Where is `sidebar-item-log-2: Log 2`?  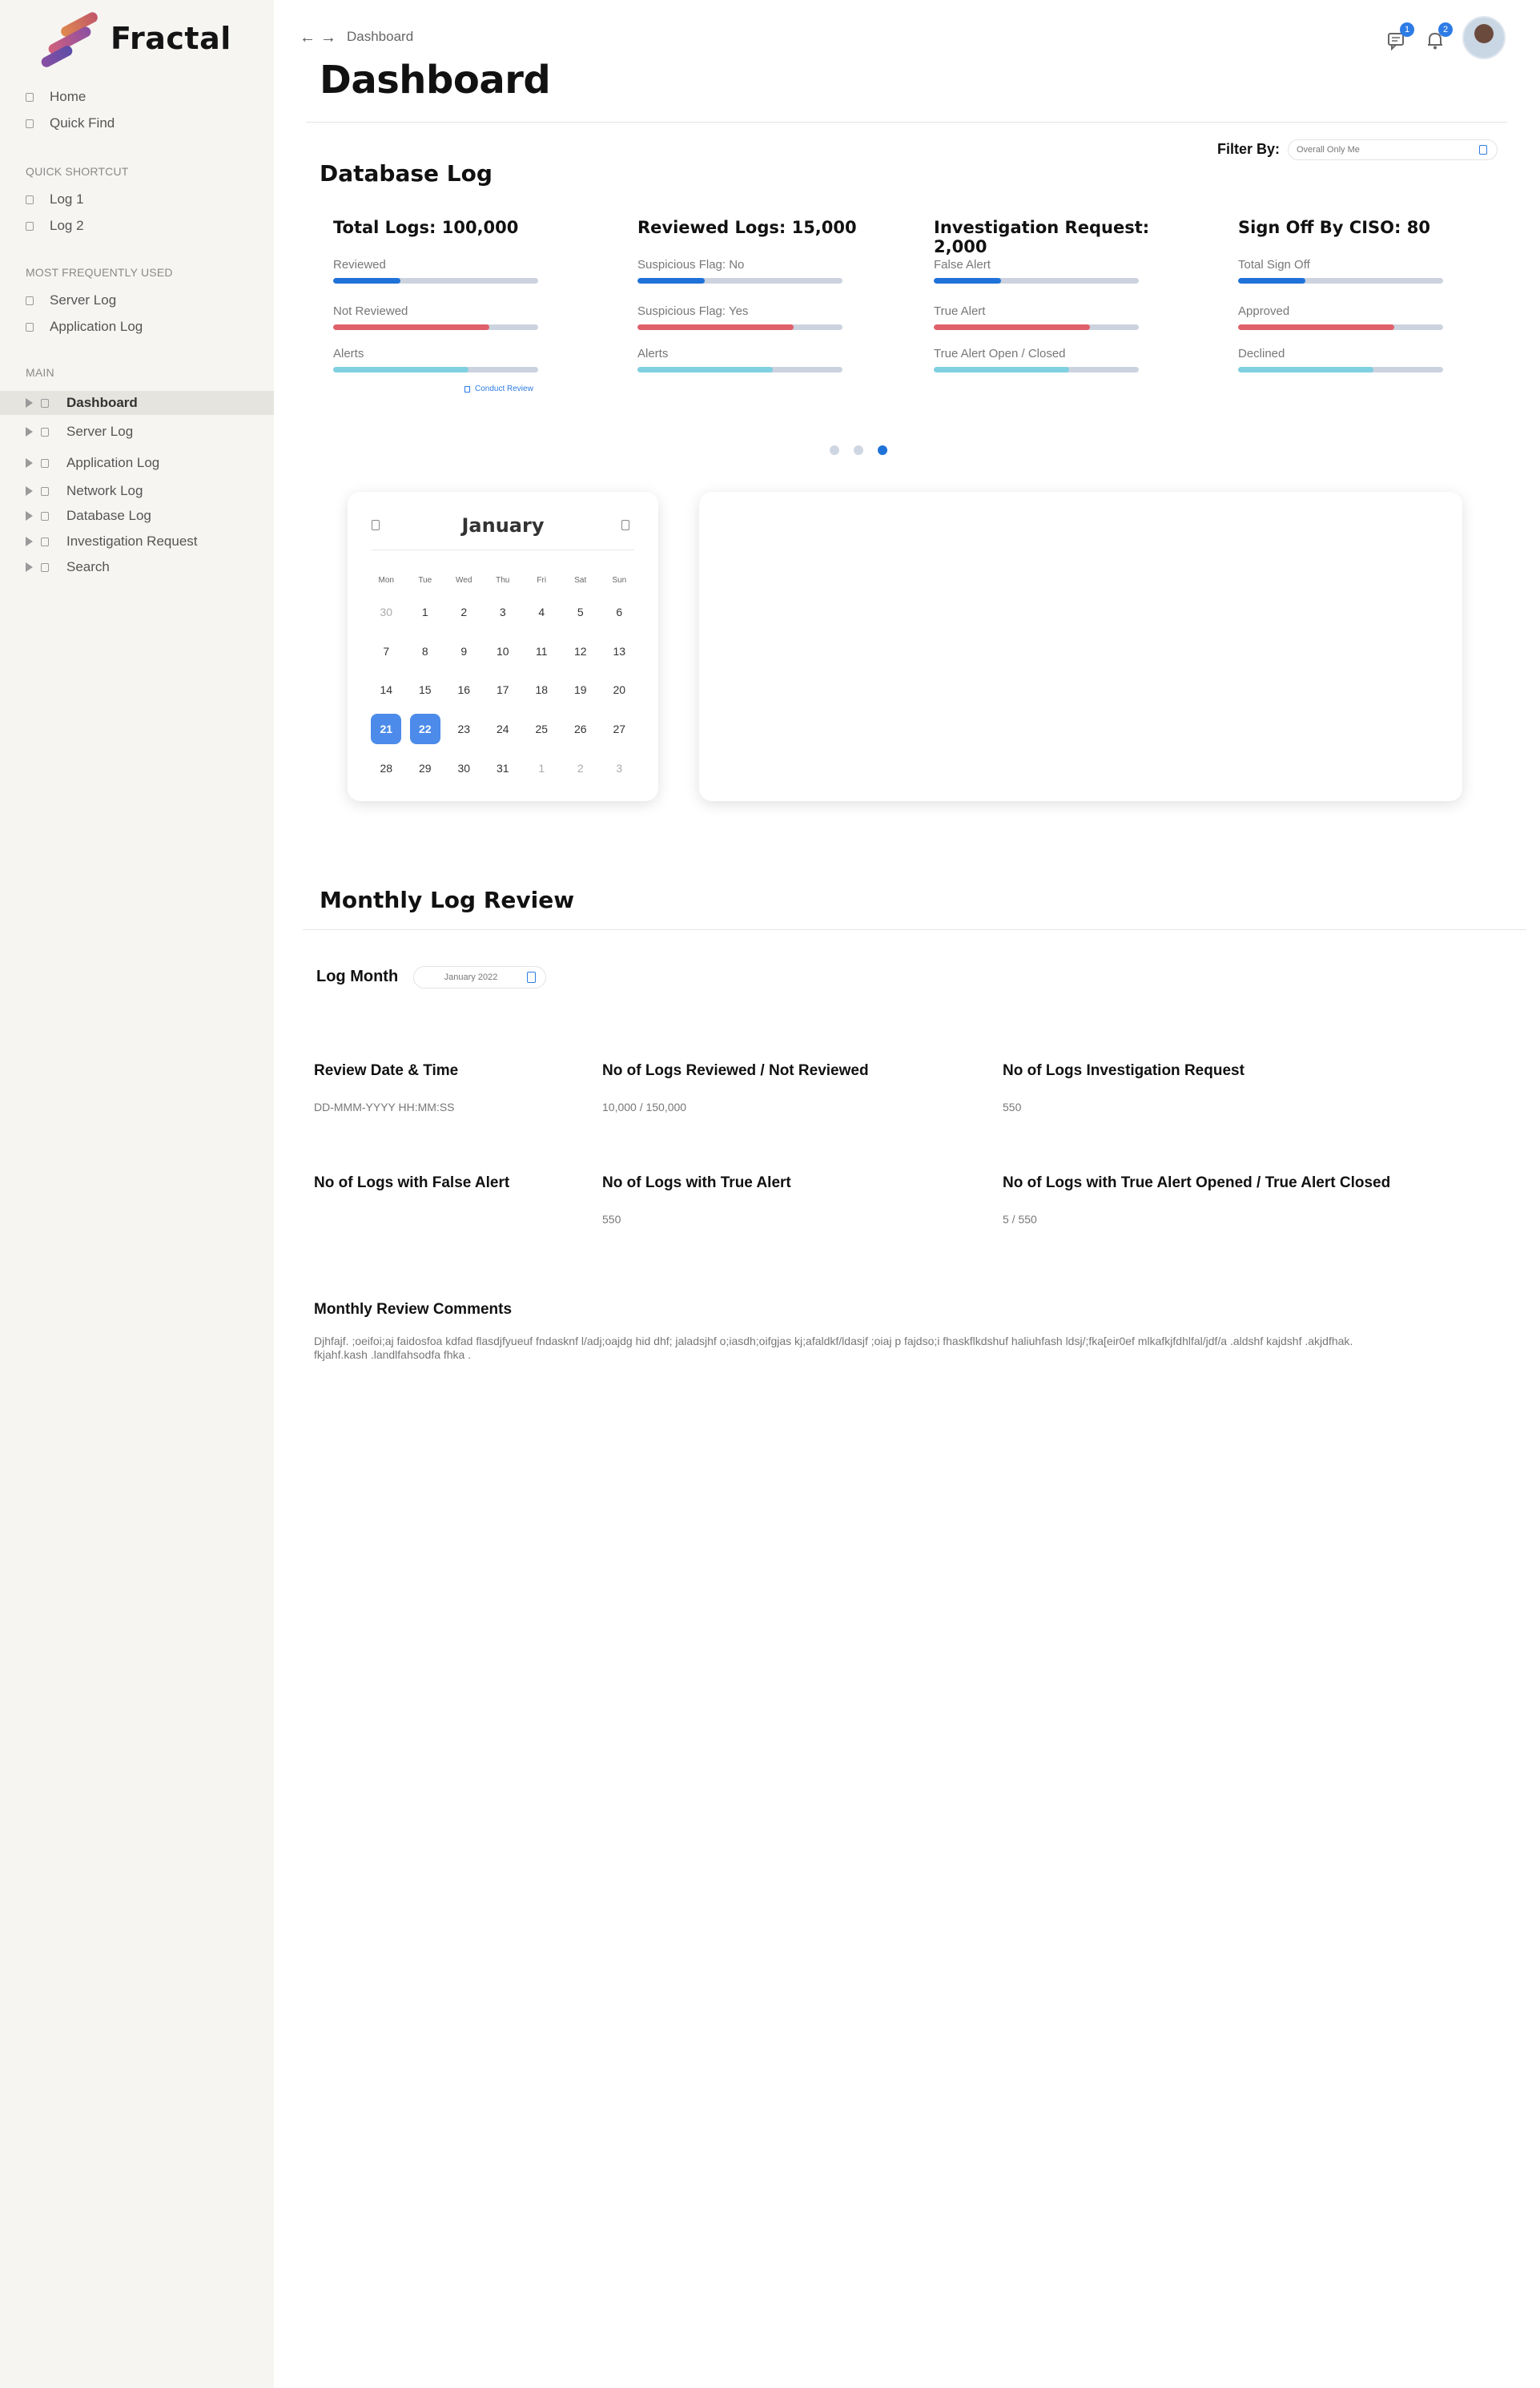 sidebar-item-log-2: Log 2 is located at coordinates (55, 225).